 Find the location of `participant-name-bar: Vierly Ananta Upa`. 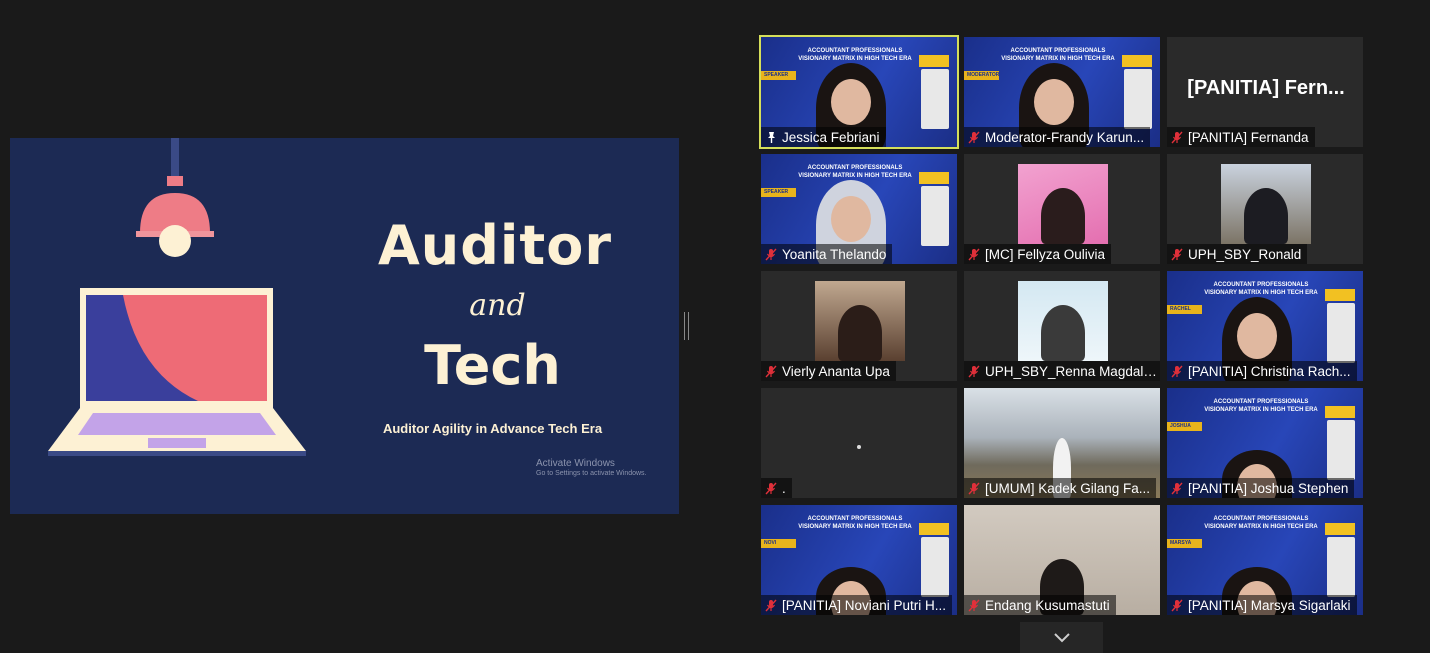

participant-name-bar: Vierly Ananta Upa is located at coordinates (828, 371).